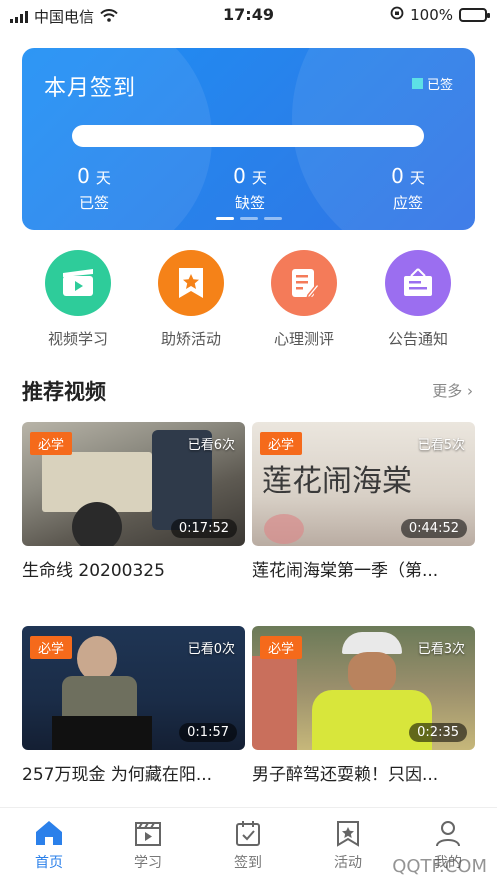  I want to click on tab-signin: 签到, so click(248, 845).